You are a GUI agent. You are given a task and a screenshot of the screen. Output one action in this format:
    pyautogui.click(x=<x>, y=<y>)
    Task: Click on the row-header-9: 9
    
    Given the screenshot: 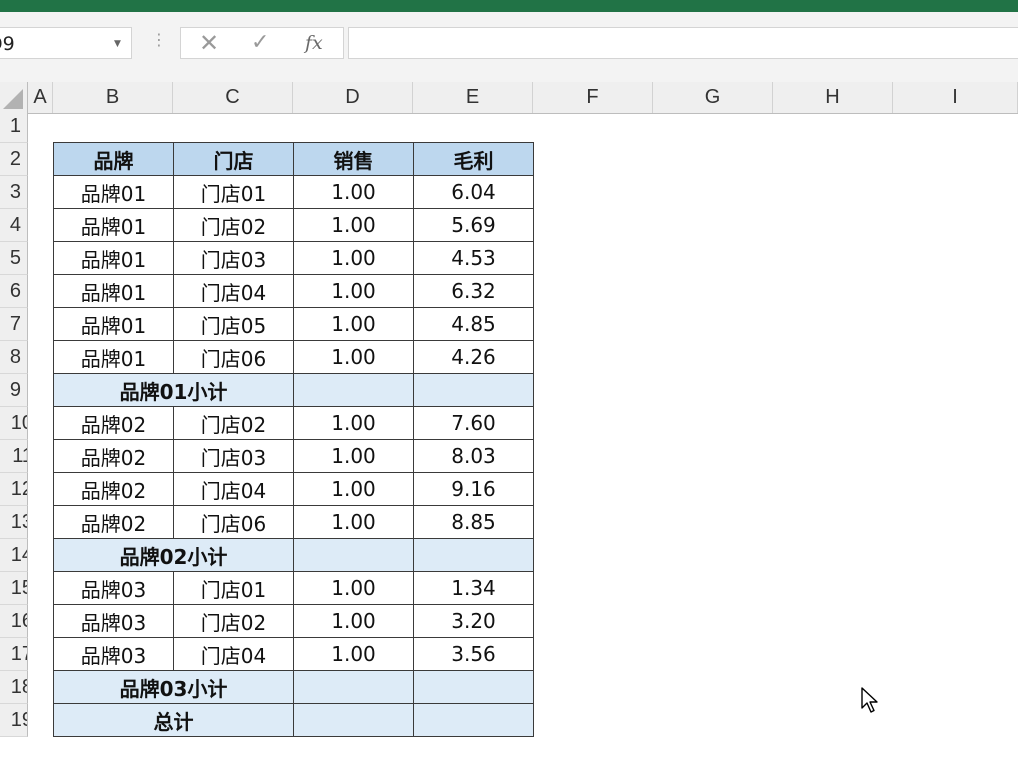 What is the action you would take?
    pyautogui.click(x=14, y=390)
    